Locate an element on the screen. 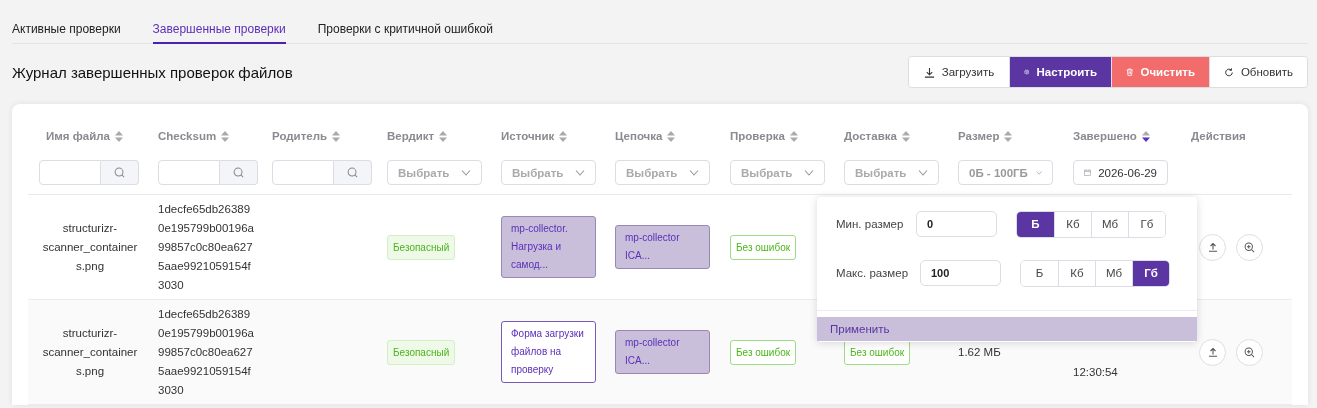 This screenshot has height=408, width=1317. date-field: 2026-06-29 is located at coordinates (1120, 172).